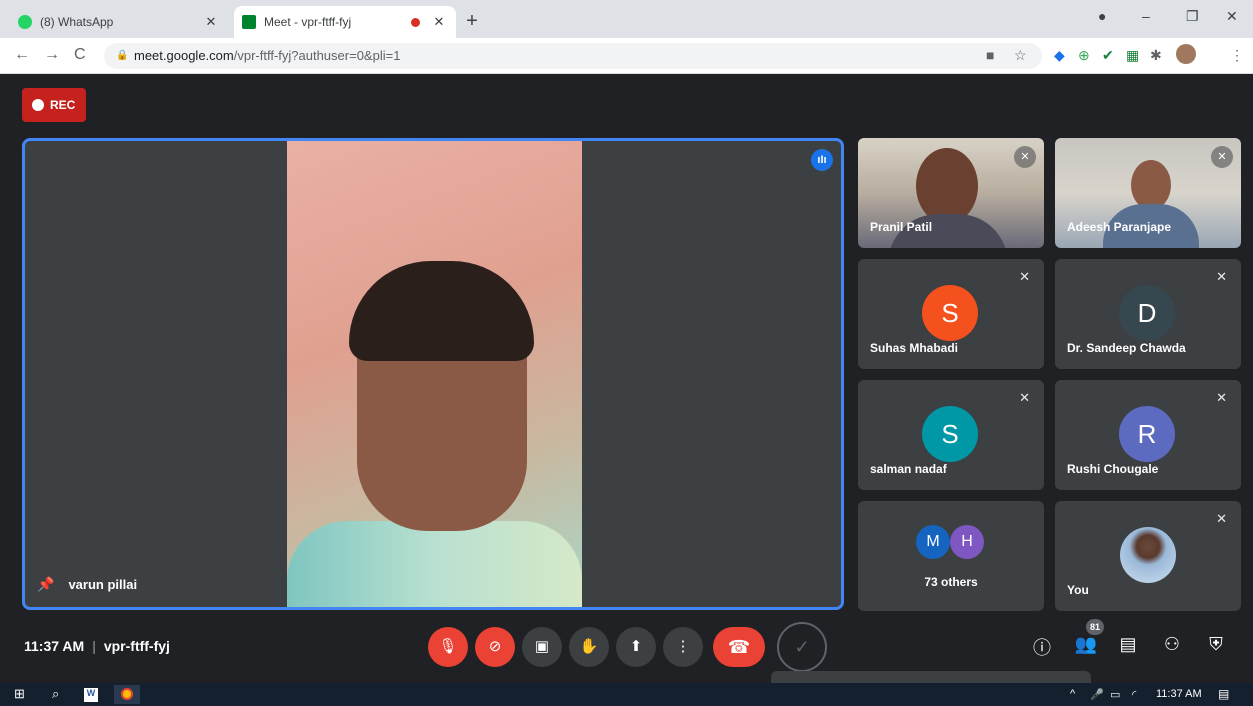  I want to click on restore-button: ❐, so click(1192, 16).